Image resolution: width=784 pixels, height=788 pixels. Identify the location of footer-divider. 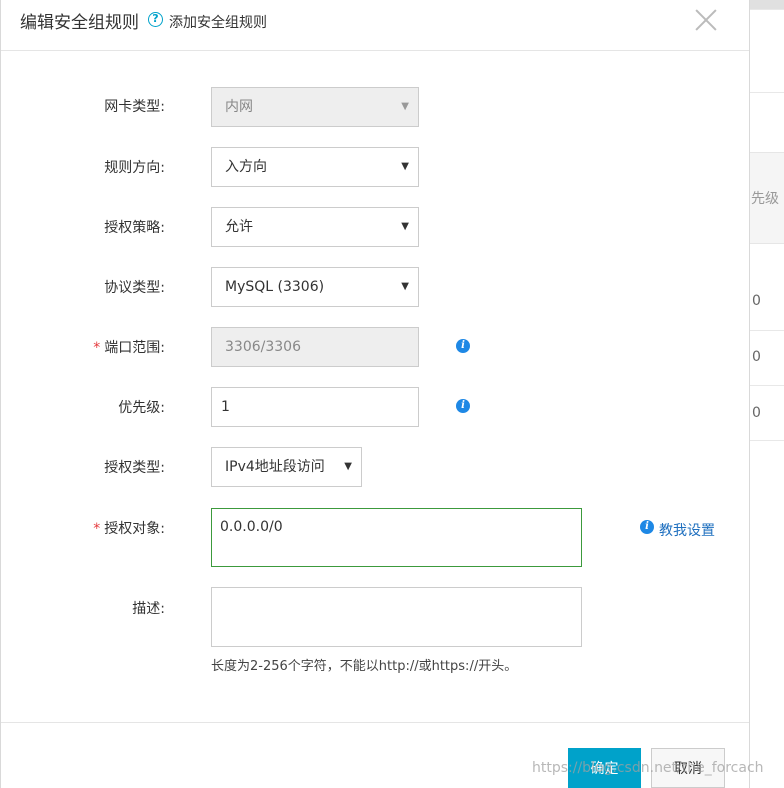
(375, 722).